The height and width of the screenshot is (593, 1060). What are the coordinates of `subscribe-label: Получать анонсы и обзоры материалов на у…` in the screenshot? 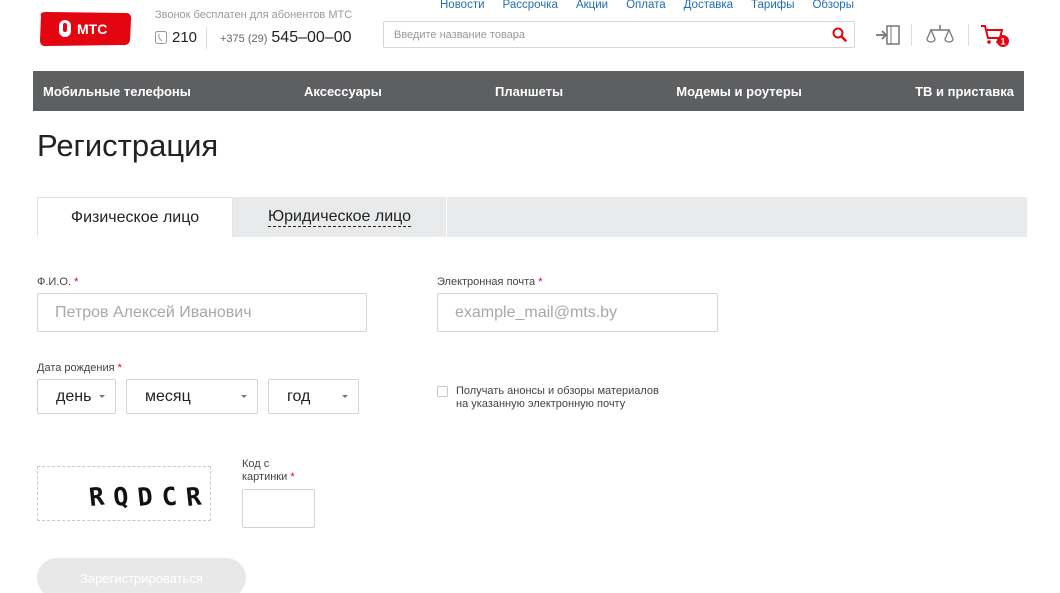 It's located at (571, 398).